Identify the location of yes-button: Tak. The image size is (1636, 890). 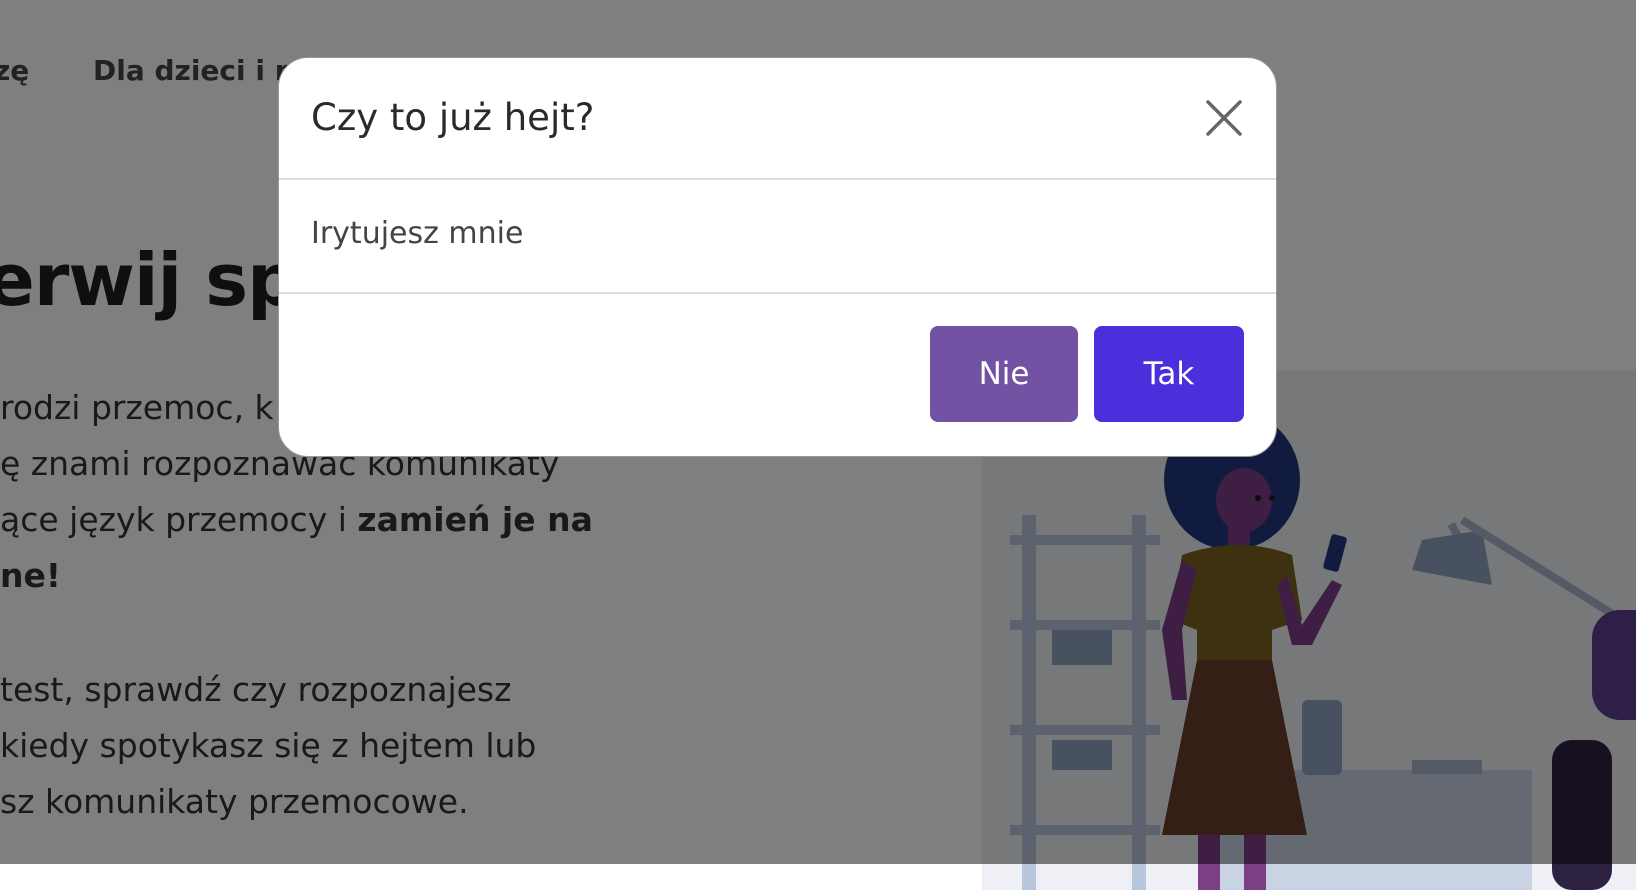
(1169, 374).